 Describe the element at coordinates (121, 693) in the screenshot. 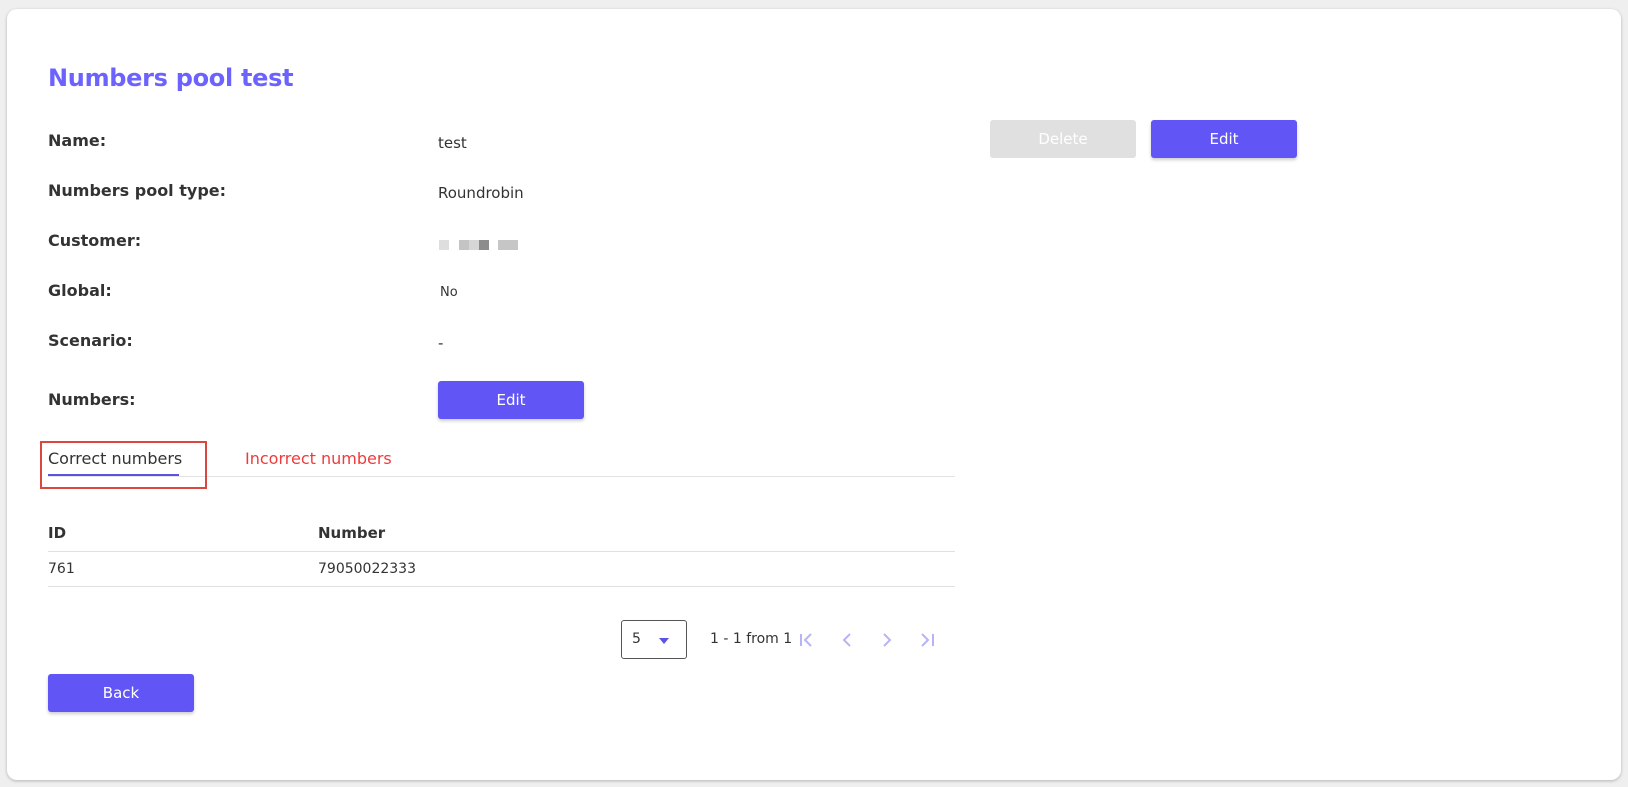

I see `back-button: Back` at that location.